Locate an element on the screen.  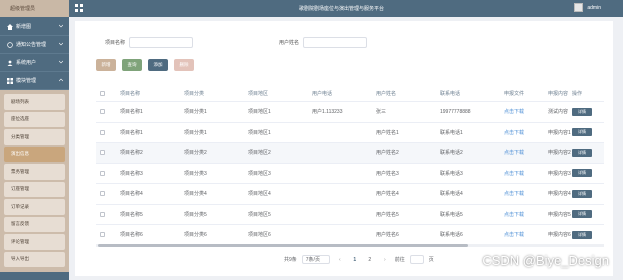
table-row: 项目名称1 项目分类1 项目地区1 用户姓名1 联系电话1 点击下载 申报内容1 详情 is located at coordinates (350, 133).